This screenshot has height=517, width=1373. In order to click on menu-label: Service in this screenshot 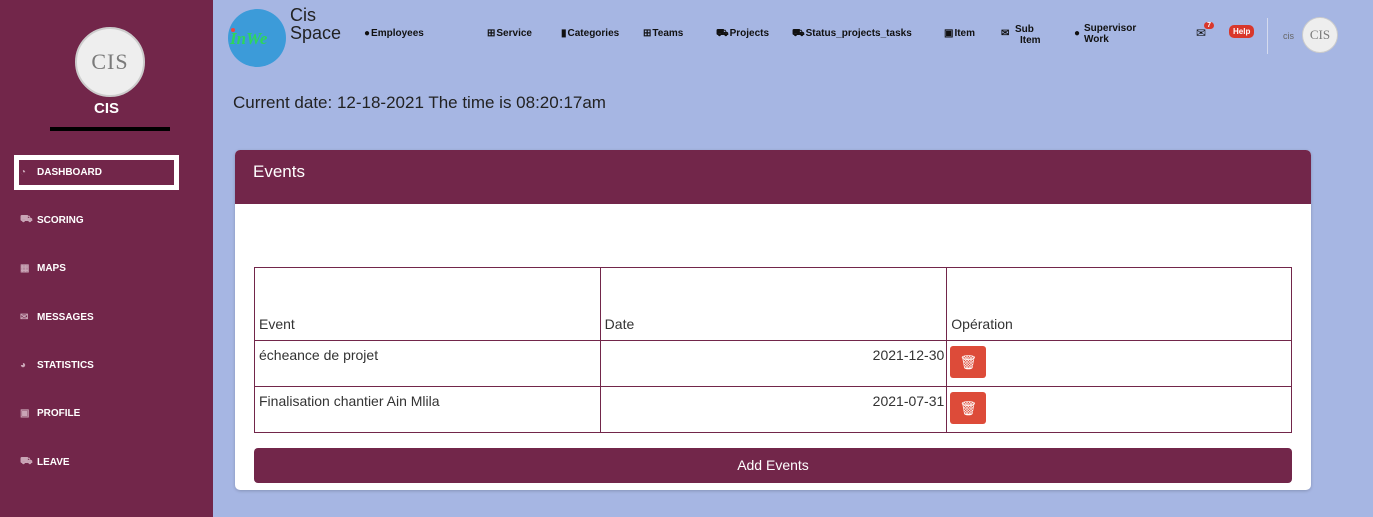, I will do `click(514, 33)`.